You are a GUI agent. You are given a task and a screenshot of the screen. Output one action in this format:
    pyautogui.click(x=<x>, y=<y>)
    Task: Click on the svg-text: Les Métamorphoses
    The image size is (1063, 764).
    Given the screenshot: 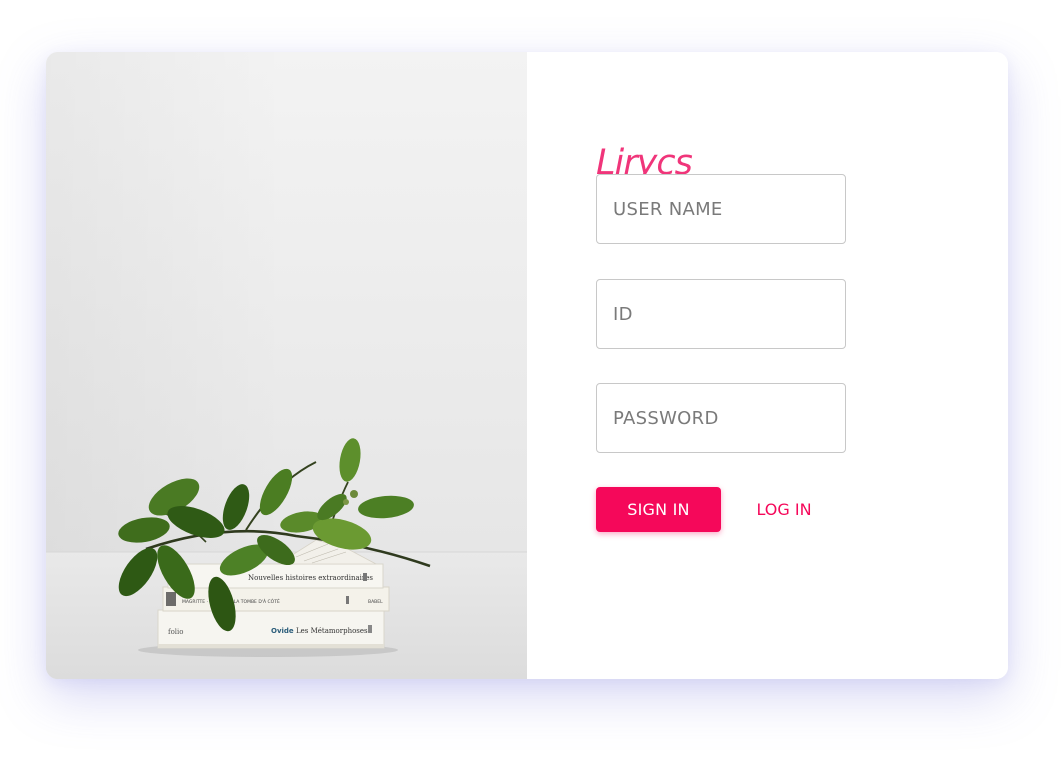 What is the action you would take?
    pyautogui.click(x=332, y=631)
    